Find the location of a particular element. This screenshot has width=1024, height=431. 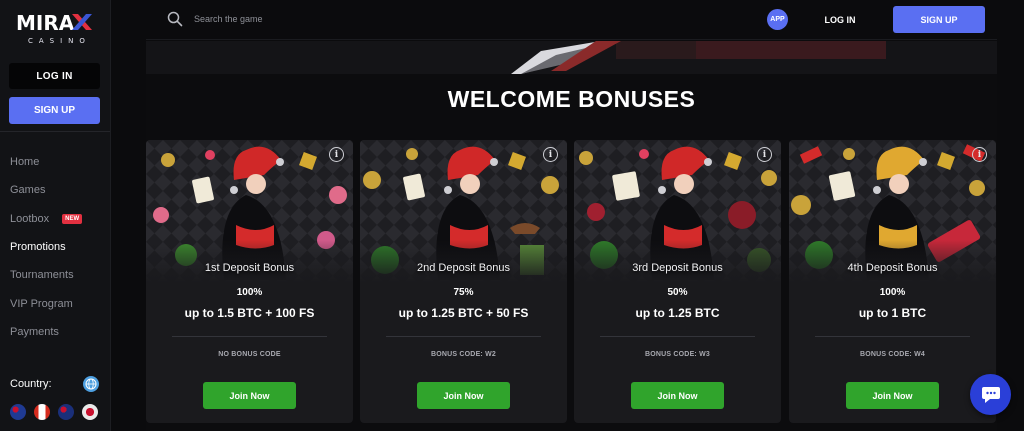

sidebar-item-games: Games is located at coordinates (46, 190).